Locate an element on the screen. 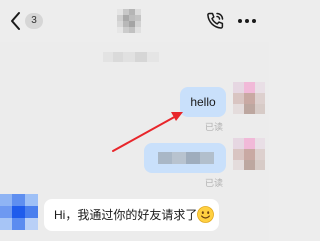  phone-call-icon is located at coordinates (215, 20).